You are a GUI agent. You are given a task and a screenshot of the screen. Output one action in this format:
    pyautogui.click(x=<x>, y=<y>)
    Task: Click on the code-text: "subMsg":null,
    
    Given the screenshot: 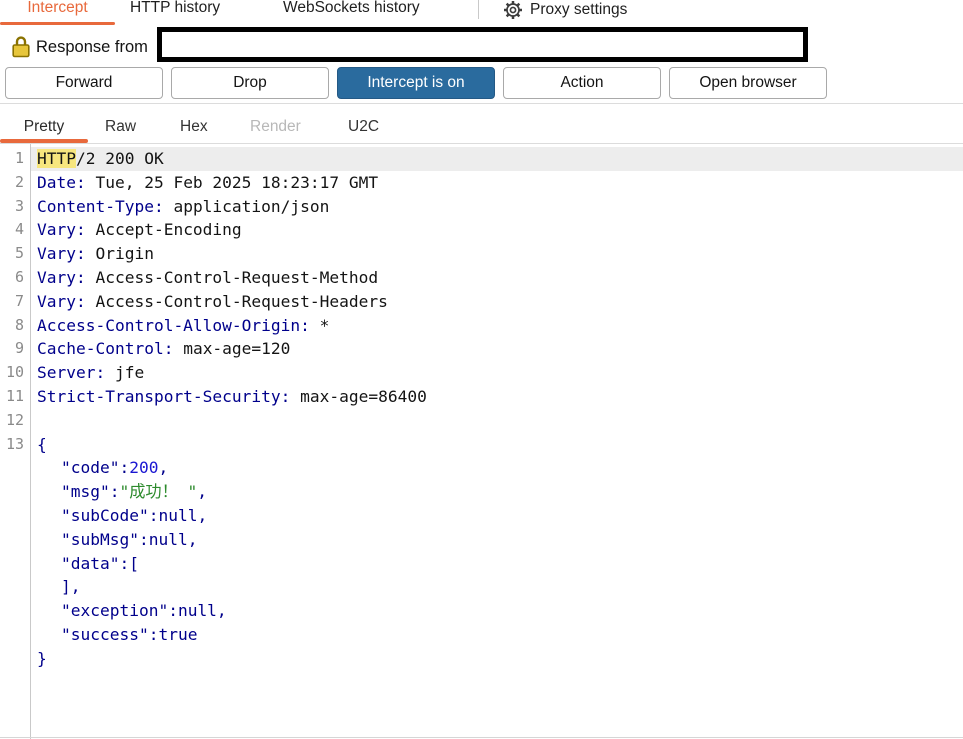 What is the action you would take?
    pyautogui.click(x=129, y=539)
    